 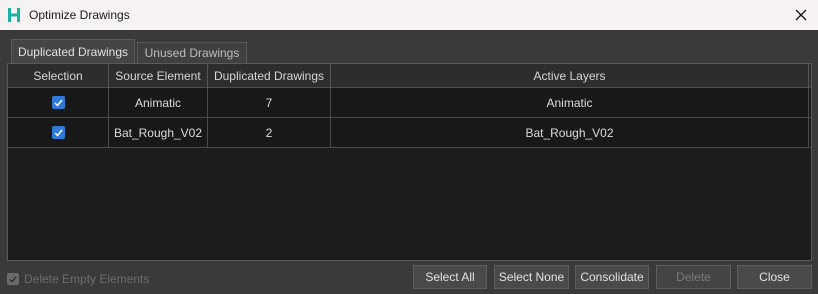 I want to click on tab-duplicated-drawings: Duplicated Drawings, so click(x=73, y=51).